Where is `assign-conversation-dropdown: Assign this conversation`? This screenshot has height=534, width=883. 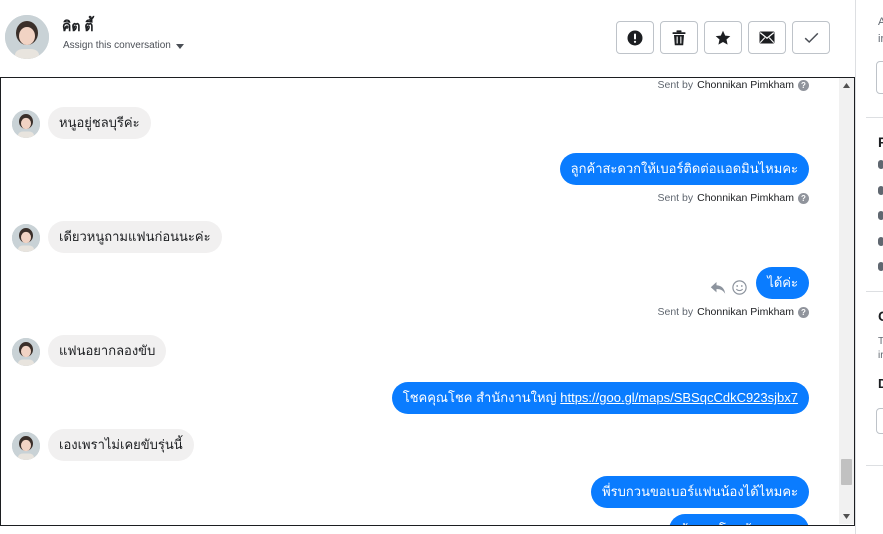
assign-conversation-dropdown: Assign this conversation is located at coordinates (123, 45).